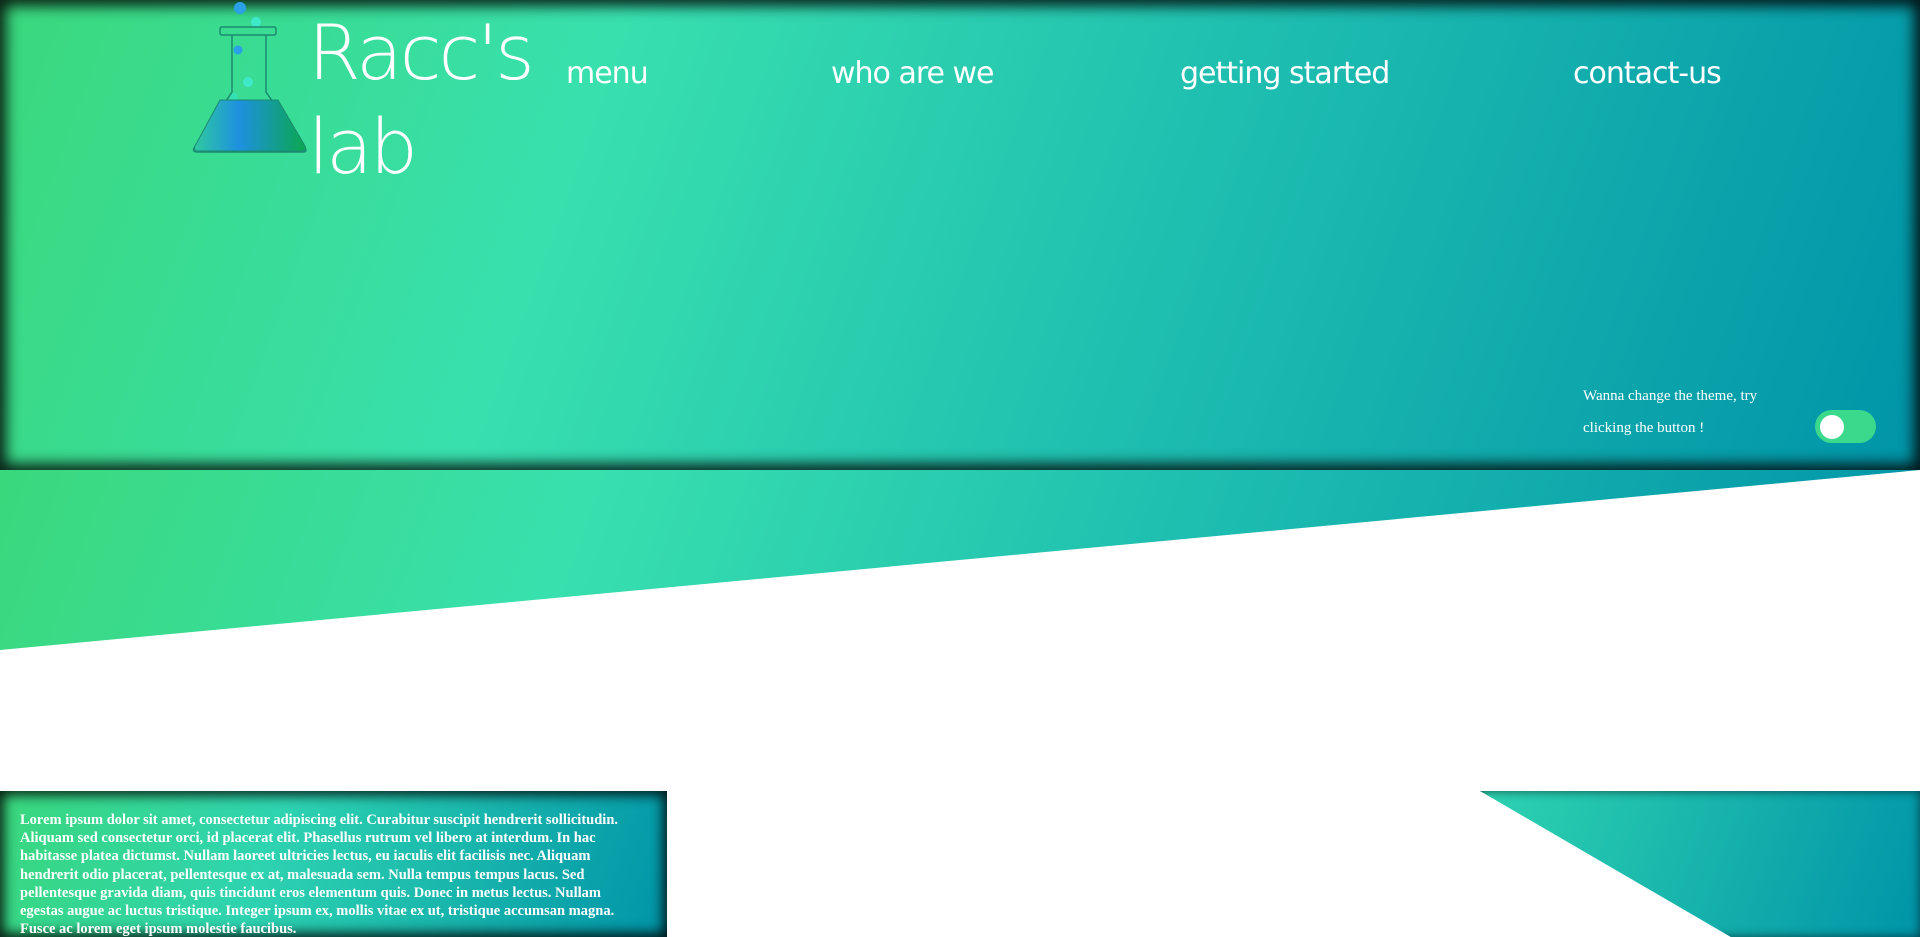 Image resolution: width=1920 pixels, height=937 pixels. What do you see at coordinates (912, 73) in the screenshot?
I see `nav-who-are-we-link: who are we` at bounding box center [912, 73].